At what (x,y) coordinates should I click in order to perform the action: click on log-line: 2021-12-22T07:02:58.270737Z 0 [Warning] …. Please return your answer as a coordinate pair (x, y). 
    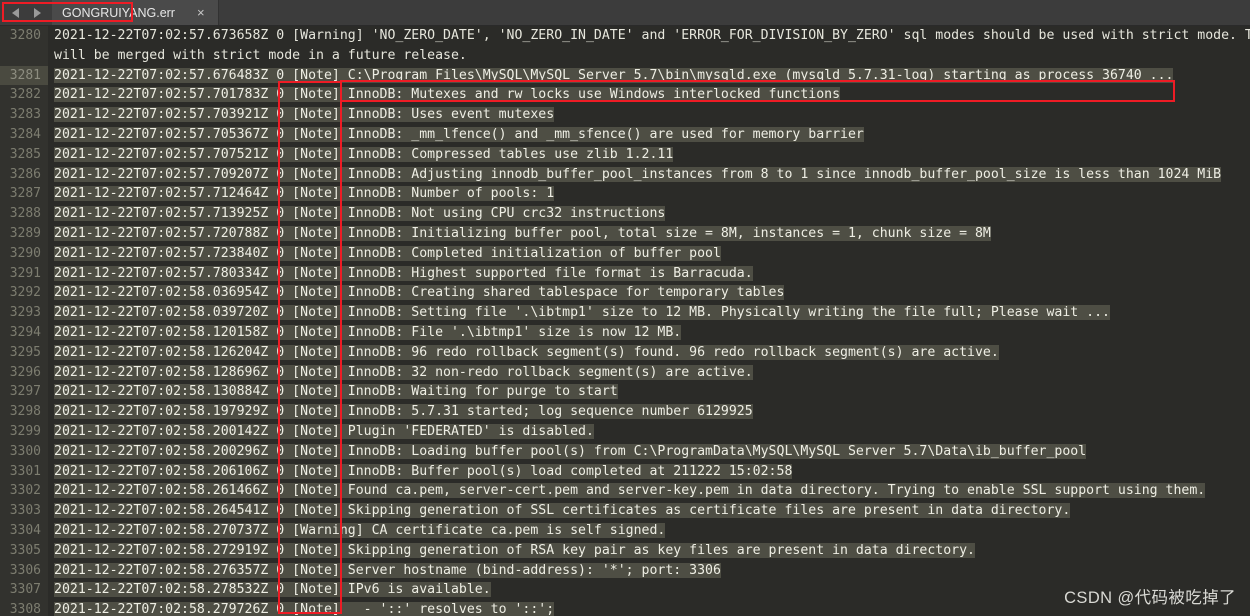
    Looking at the image, I should click on (649, 531).